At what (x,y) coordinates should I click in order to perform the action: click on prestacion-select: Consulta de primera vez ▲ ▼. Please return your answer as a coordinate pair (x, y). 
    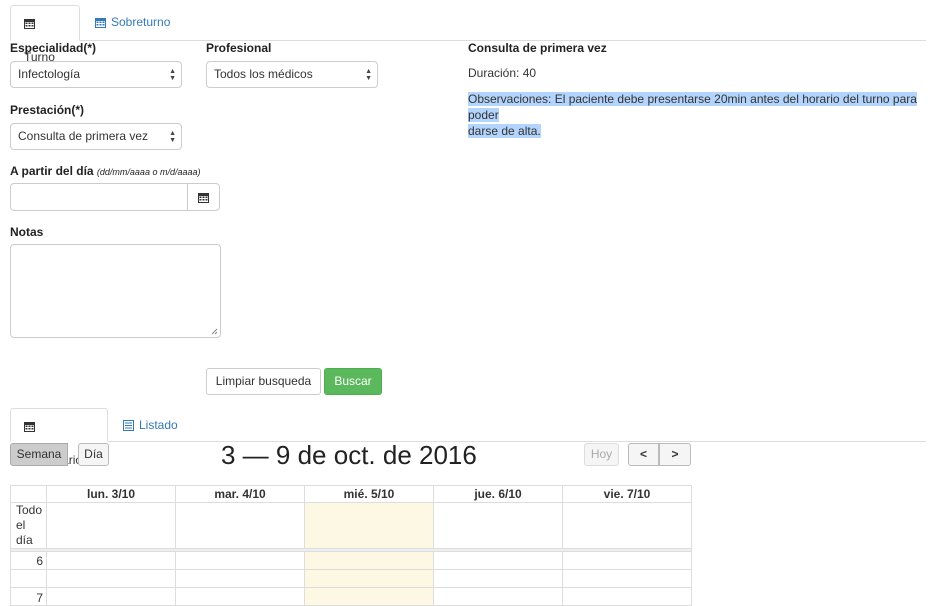
    Looking at the image, I should click on (96, 136).